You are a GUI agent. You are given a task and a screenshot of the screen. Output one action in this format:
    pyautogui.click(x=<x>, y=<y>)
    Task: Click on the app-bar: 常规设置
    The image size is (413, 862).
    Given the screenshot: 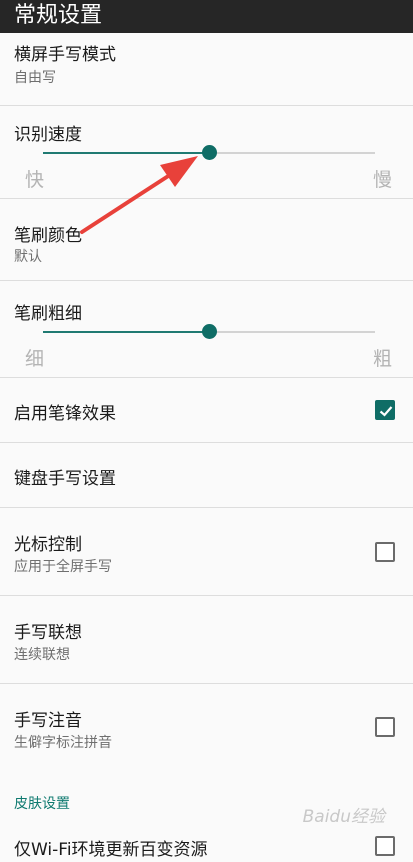 What is the action you would take?
    pyautogui.click(x=206, y=16)
    